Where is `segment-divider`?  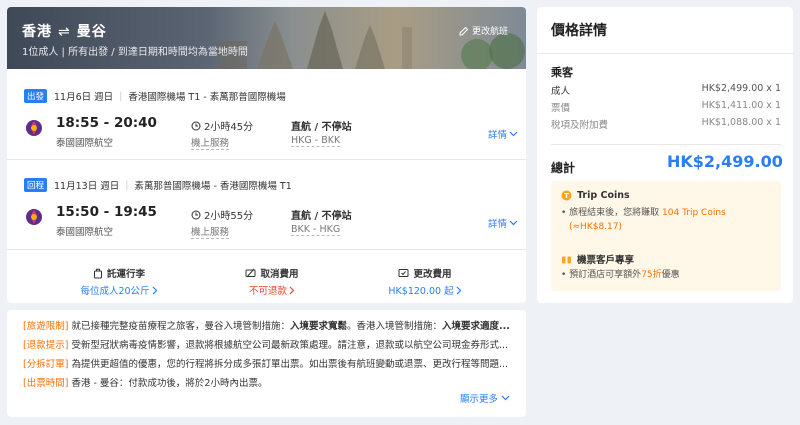
segment-divider is located at coordinates (266, 159).